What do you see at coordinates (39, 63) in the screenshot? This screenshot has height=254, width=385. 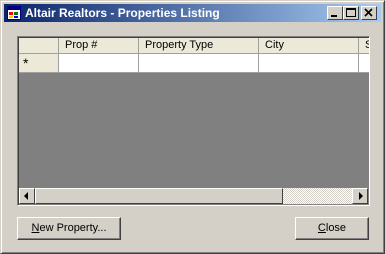 I see `new-row-marker: *` at bounding box center [39, 63].